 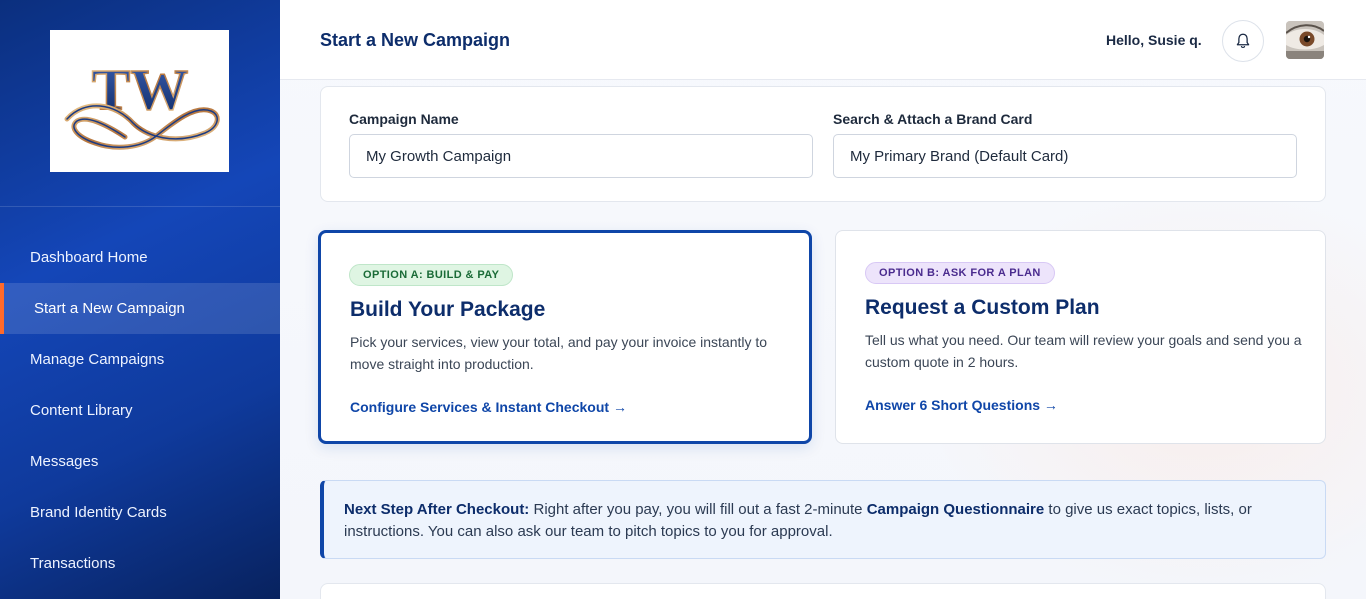 What do you see at coordinates (1065, 156) in the screenshot?
I see `brand-card-search-input` at bounding box center [1065, 156].